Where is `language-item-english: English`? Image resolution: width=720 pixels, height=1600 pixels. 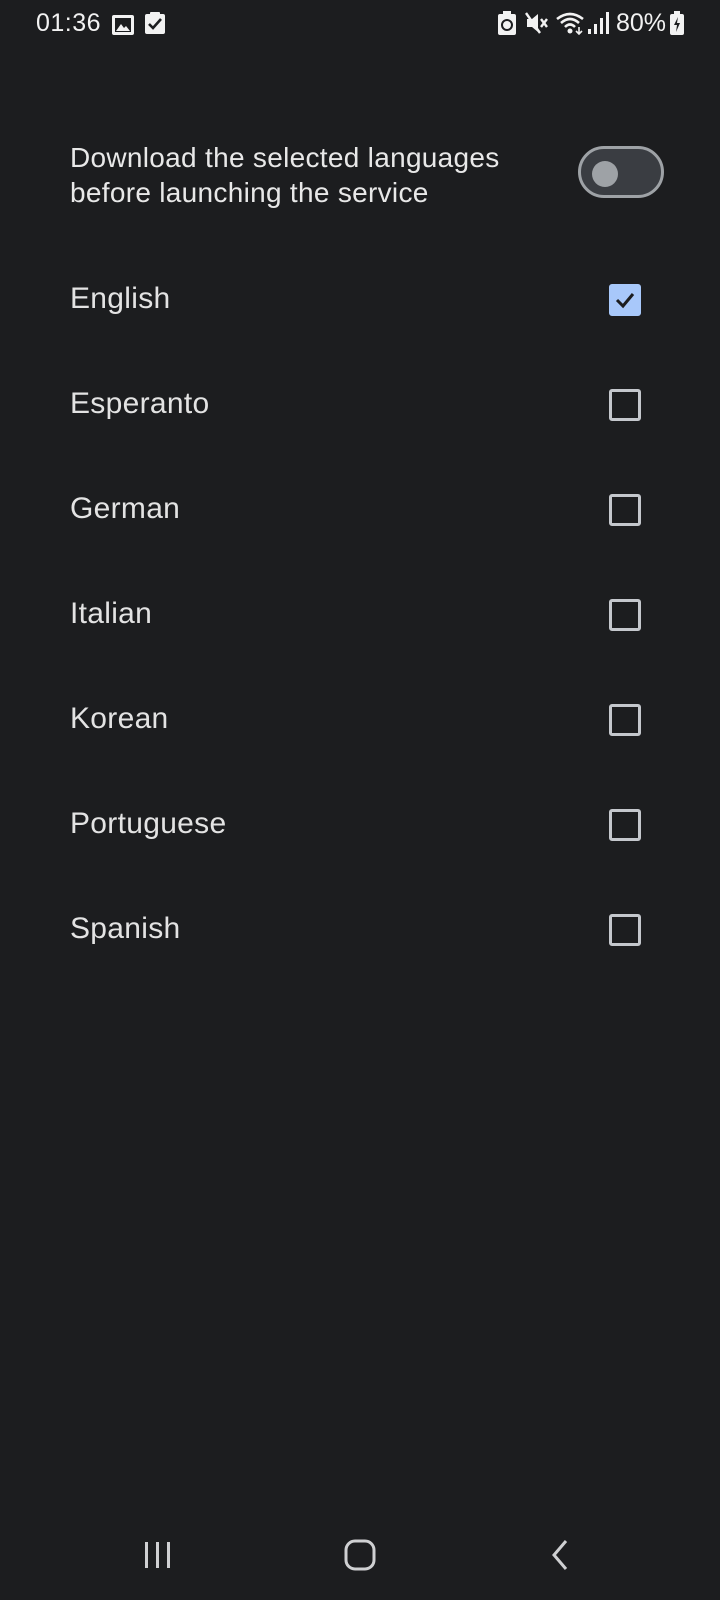 language-item-english: English is located at coordinates (360, 306).